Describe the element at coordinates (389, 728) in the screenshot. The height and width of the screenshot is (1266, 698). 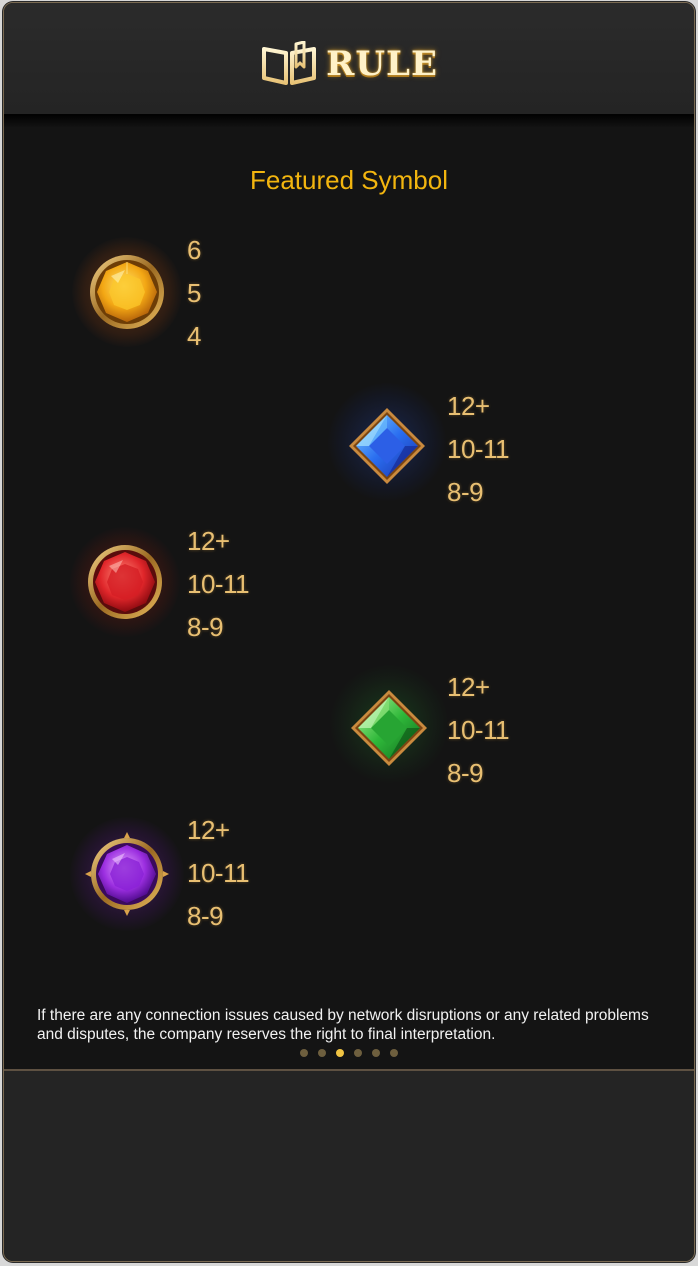
I see `green-gem-icon` at that location.